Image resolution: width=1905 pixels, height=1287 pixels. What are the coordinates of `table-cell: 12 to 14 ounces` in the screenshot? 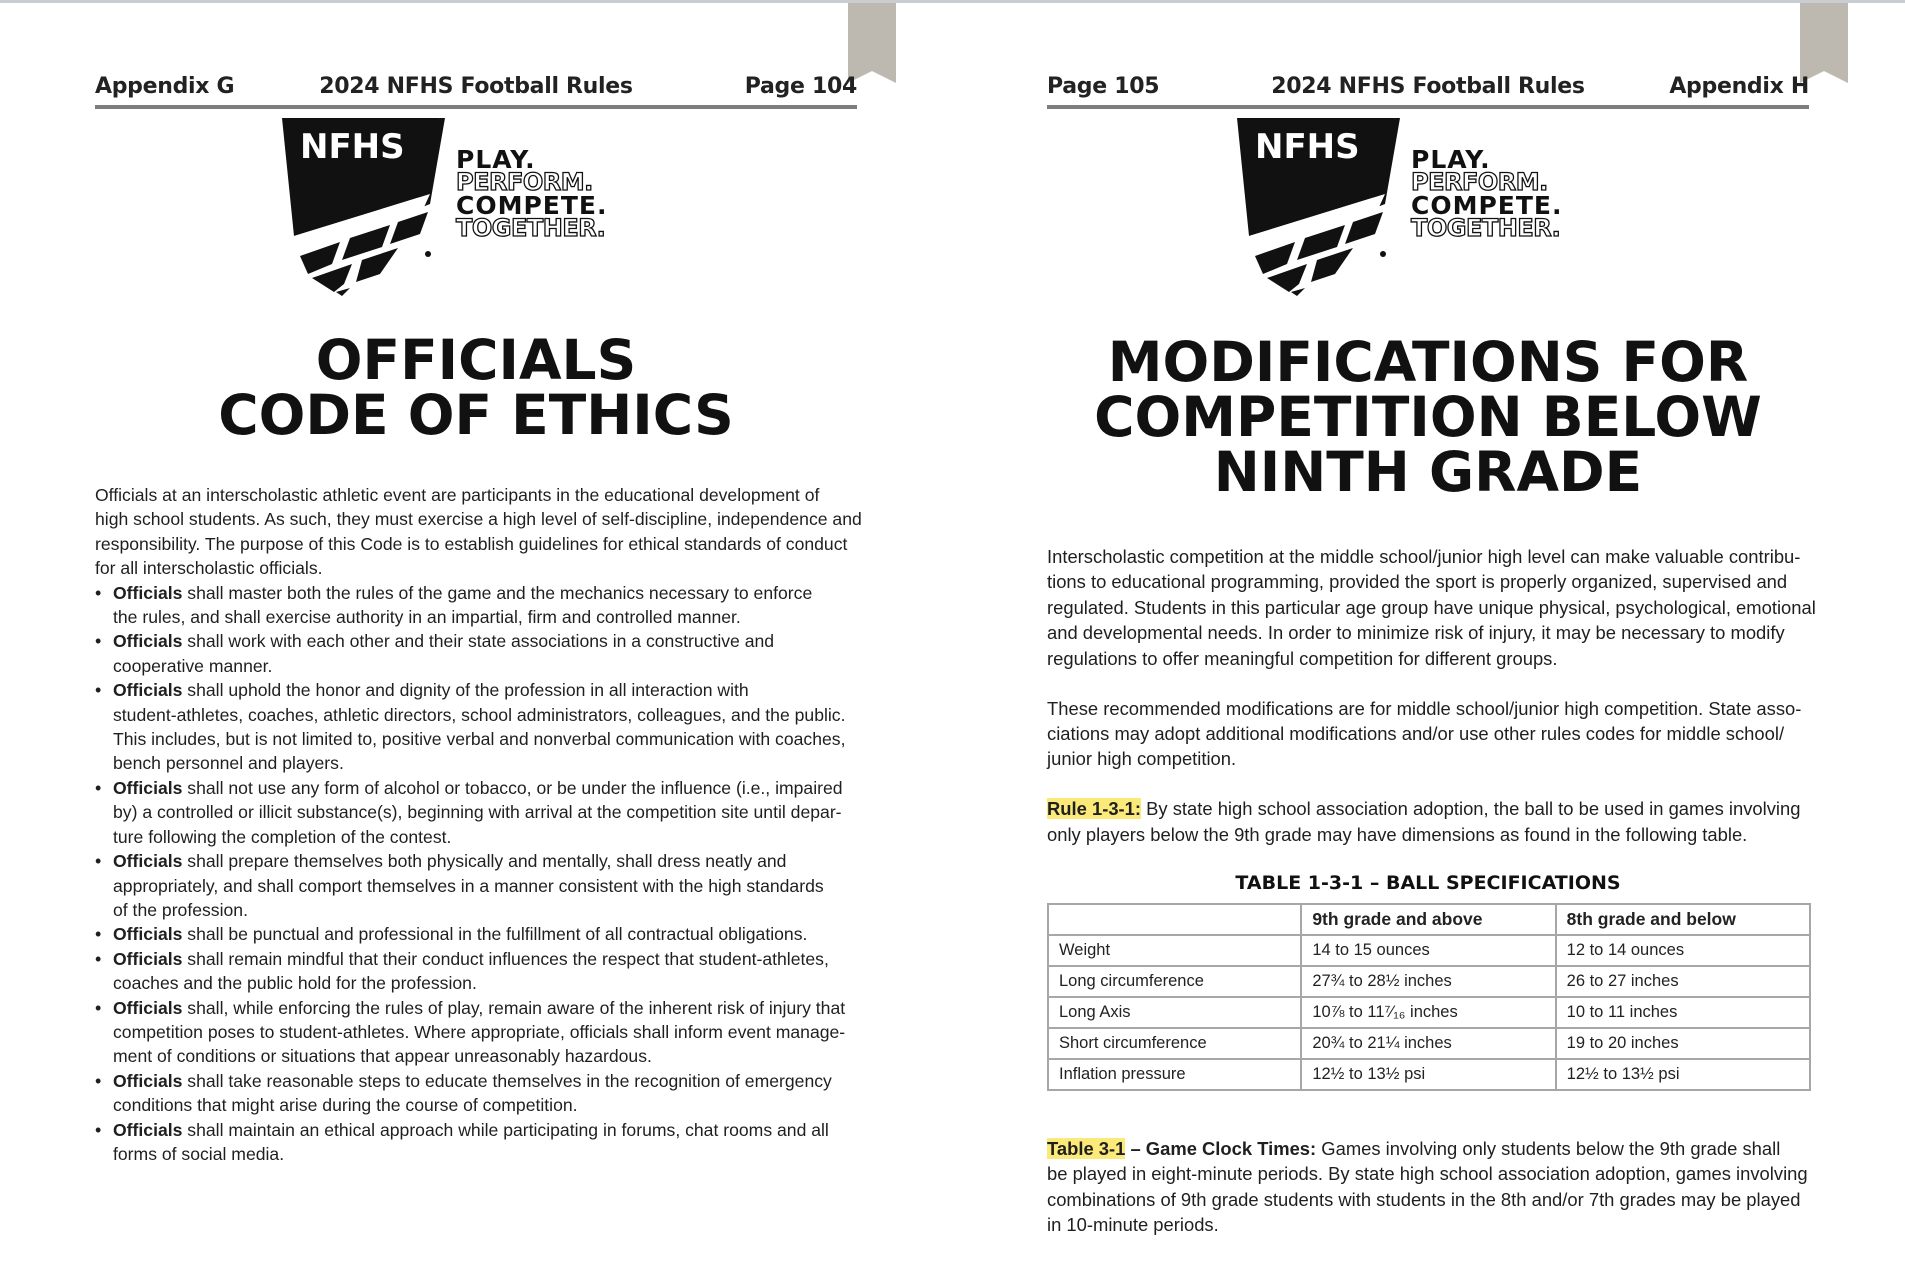 It's located at (1683, 950).